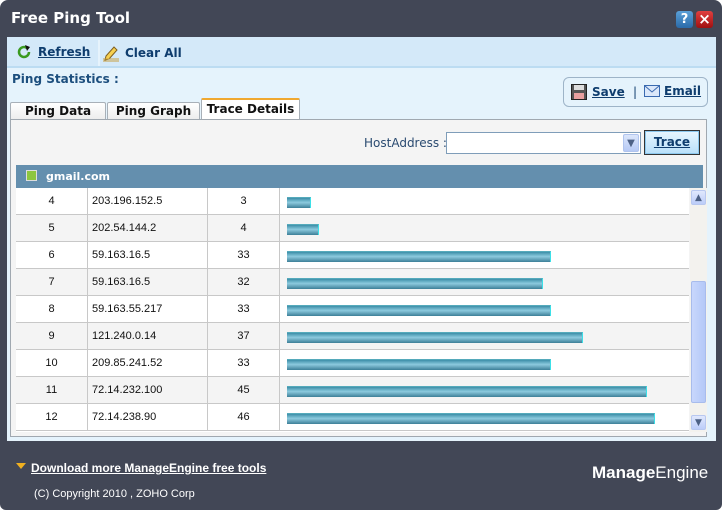  I want to click on table-row: 12 72.14.238.90 46, so click(352, 417).